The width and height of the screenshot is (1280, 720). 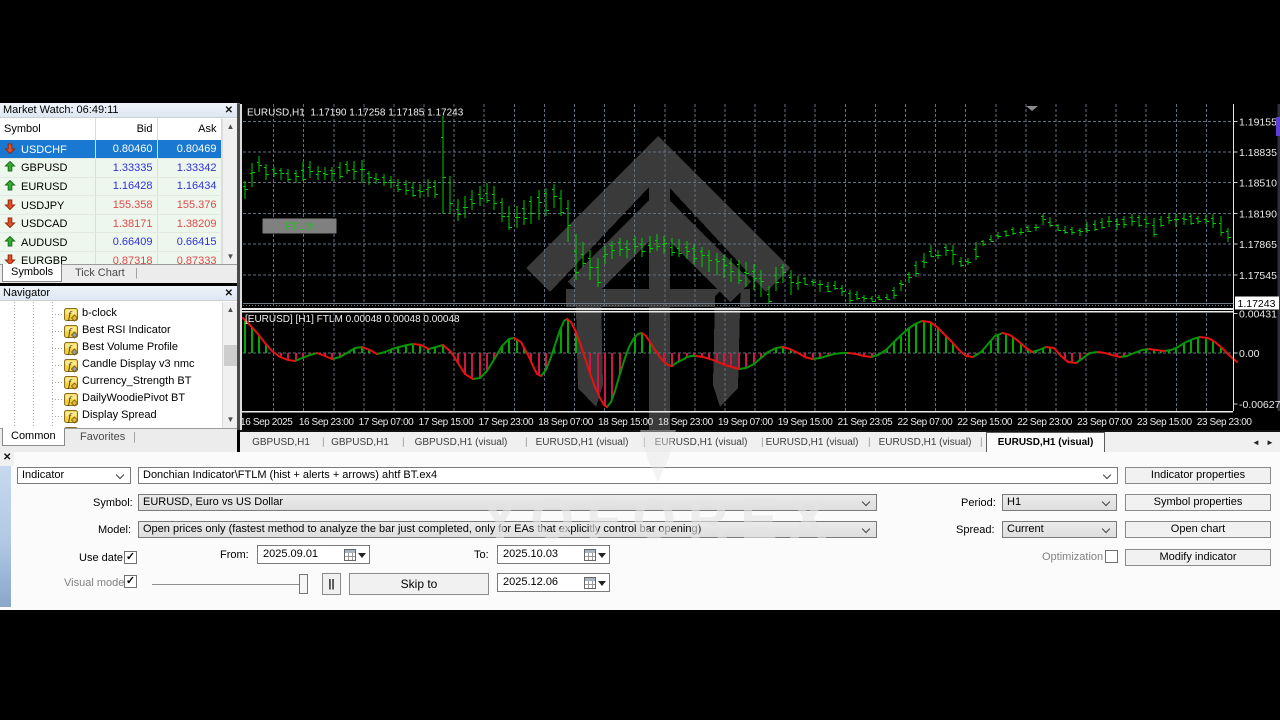 I want to click on svg-text: 1.18190, so click(x=1258, y=214).